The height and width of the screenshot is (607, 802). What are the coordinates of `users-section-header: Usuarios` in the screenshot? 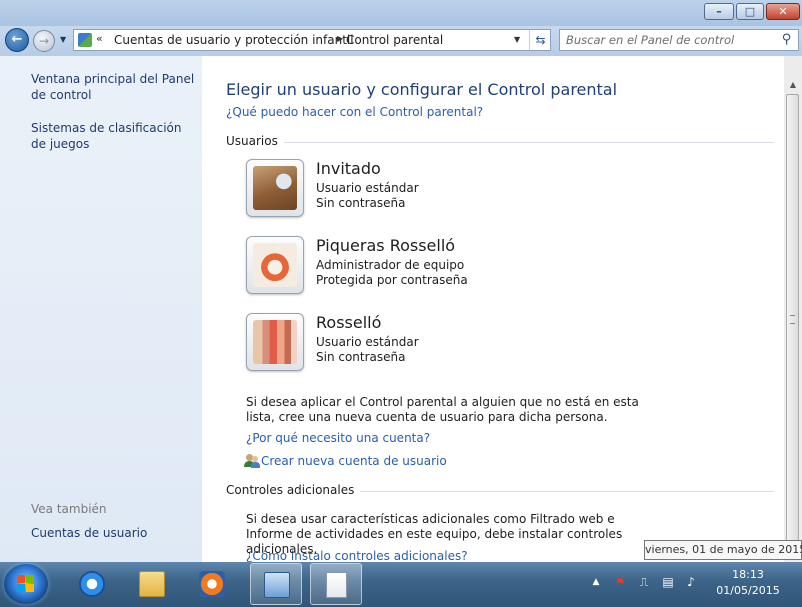 It's located at (500, 142).